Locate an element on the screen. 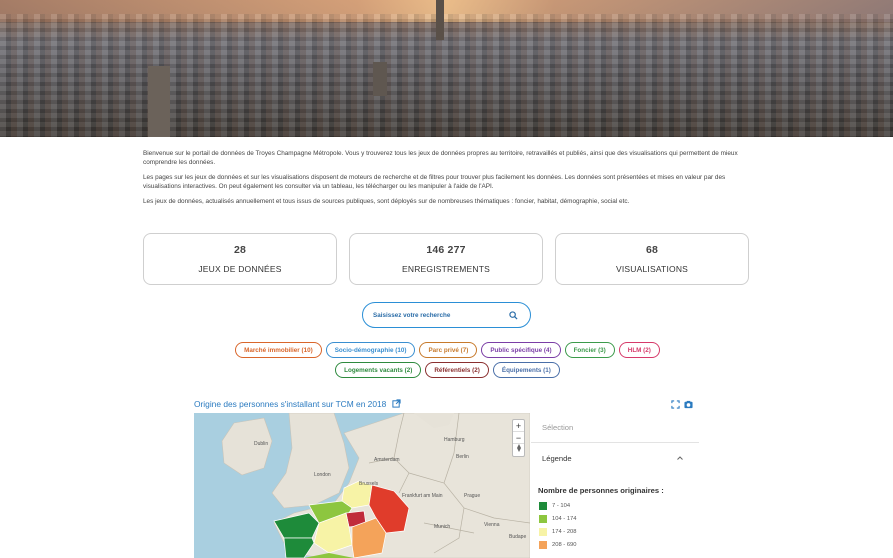 The image size is (893, 558). legend-item-label: 174 - 208 is located at coordinates (564, 531).